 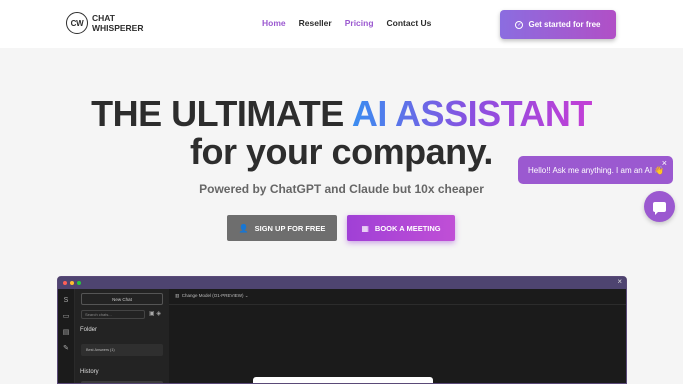 What do you see at coordinates (407, 228) in the screenshot?
I see `book-meeting-label: BOOK A MEETING` at bounding box center [407, 228].